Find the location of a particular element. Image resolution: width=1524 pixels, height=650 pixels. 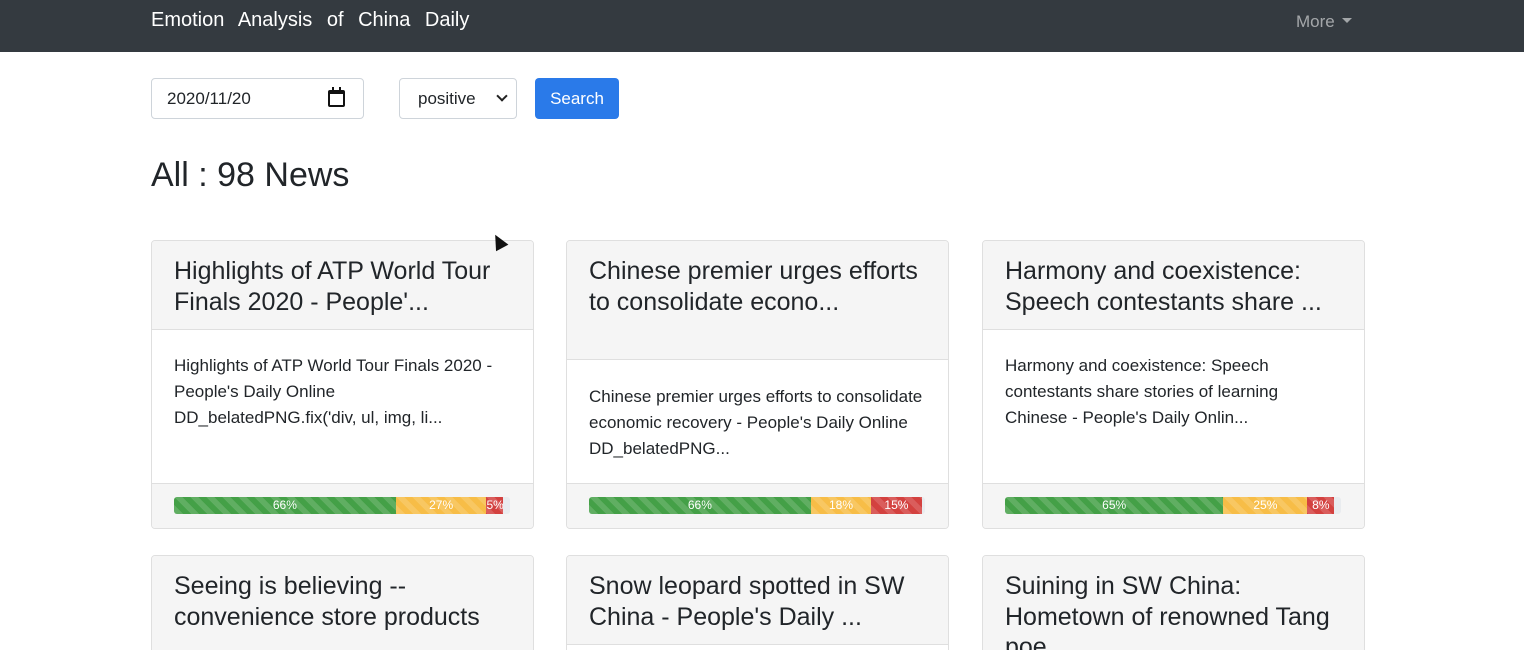

negative-segment: 15% is located at coordinates (896, 505).